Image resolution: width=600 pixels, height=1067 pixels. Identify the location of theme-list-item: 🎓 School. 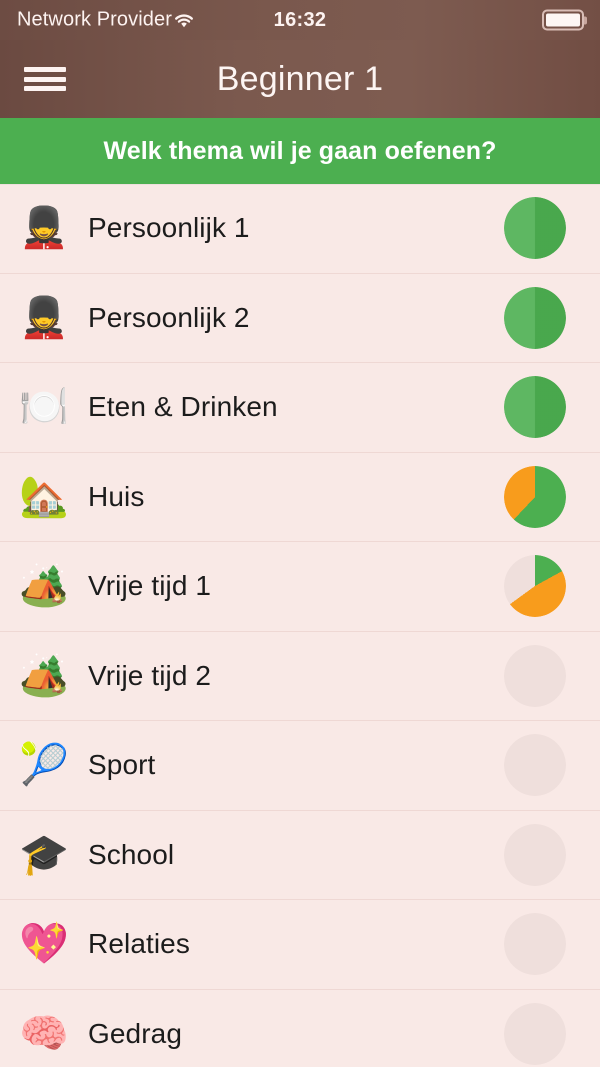
(300, 855).